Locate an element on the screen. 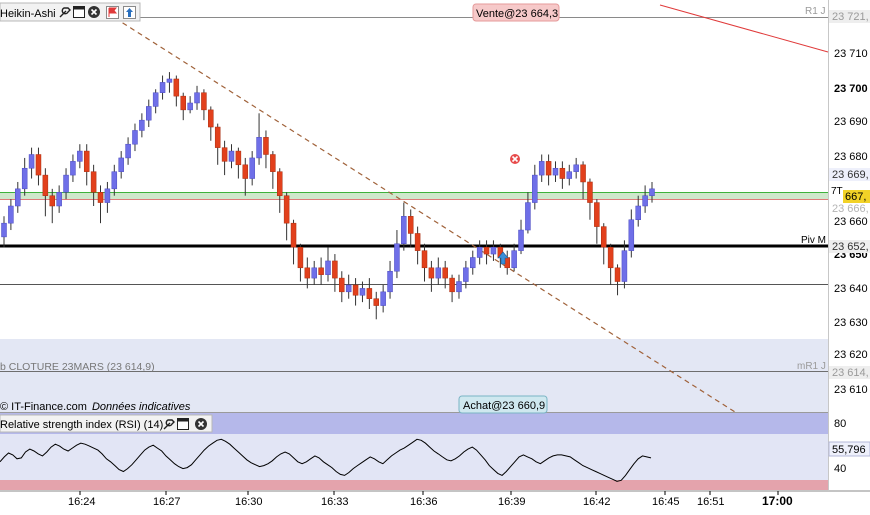 The width and height of the screenshot is (870, 515). price-tick-23690: 23 690 is located at coordinates (851, 122).